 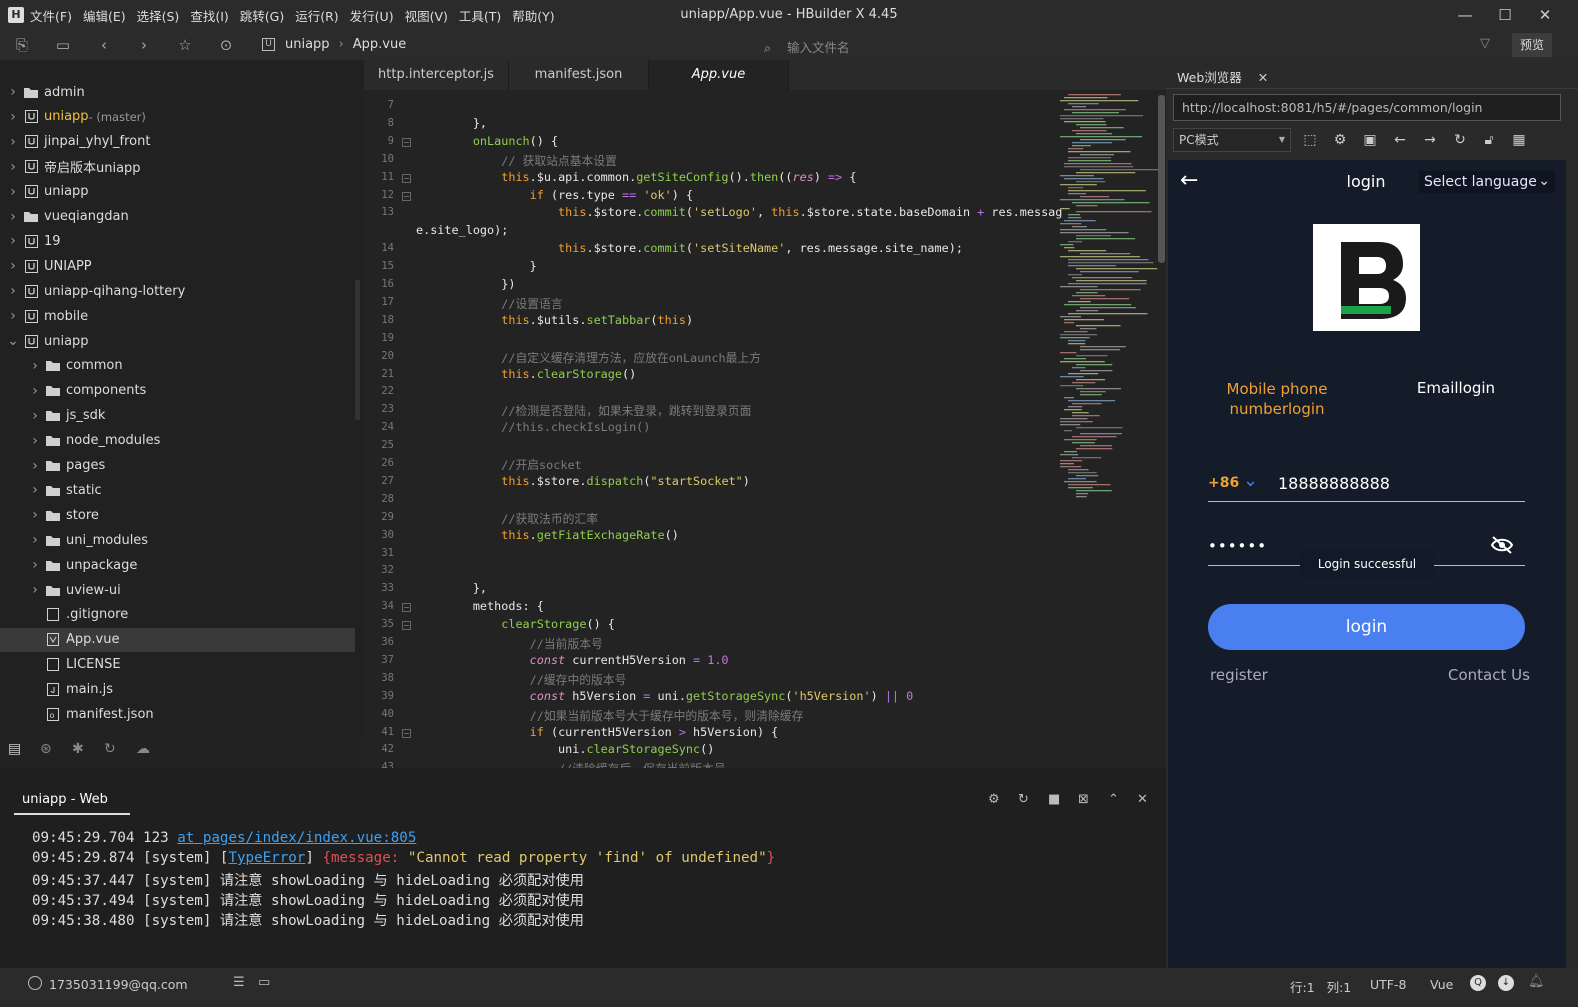 What do you see at coordinates (1489, 140) in the screenshot?
I see `lock-icon: 🔓︎` at bounding box center [1489, 140].